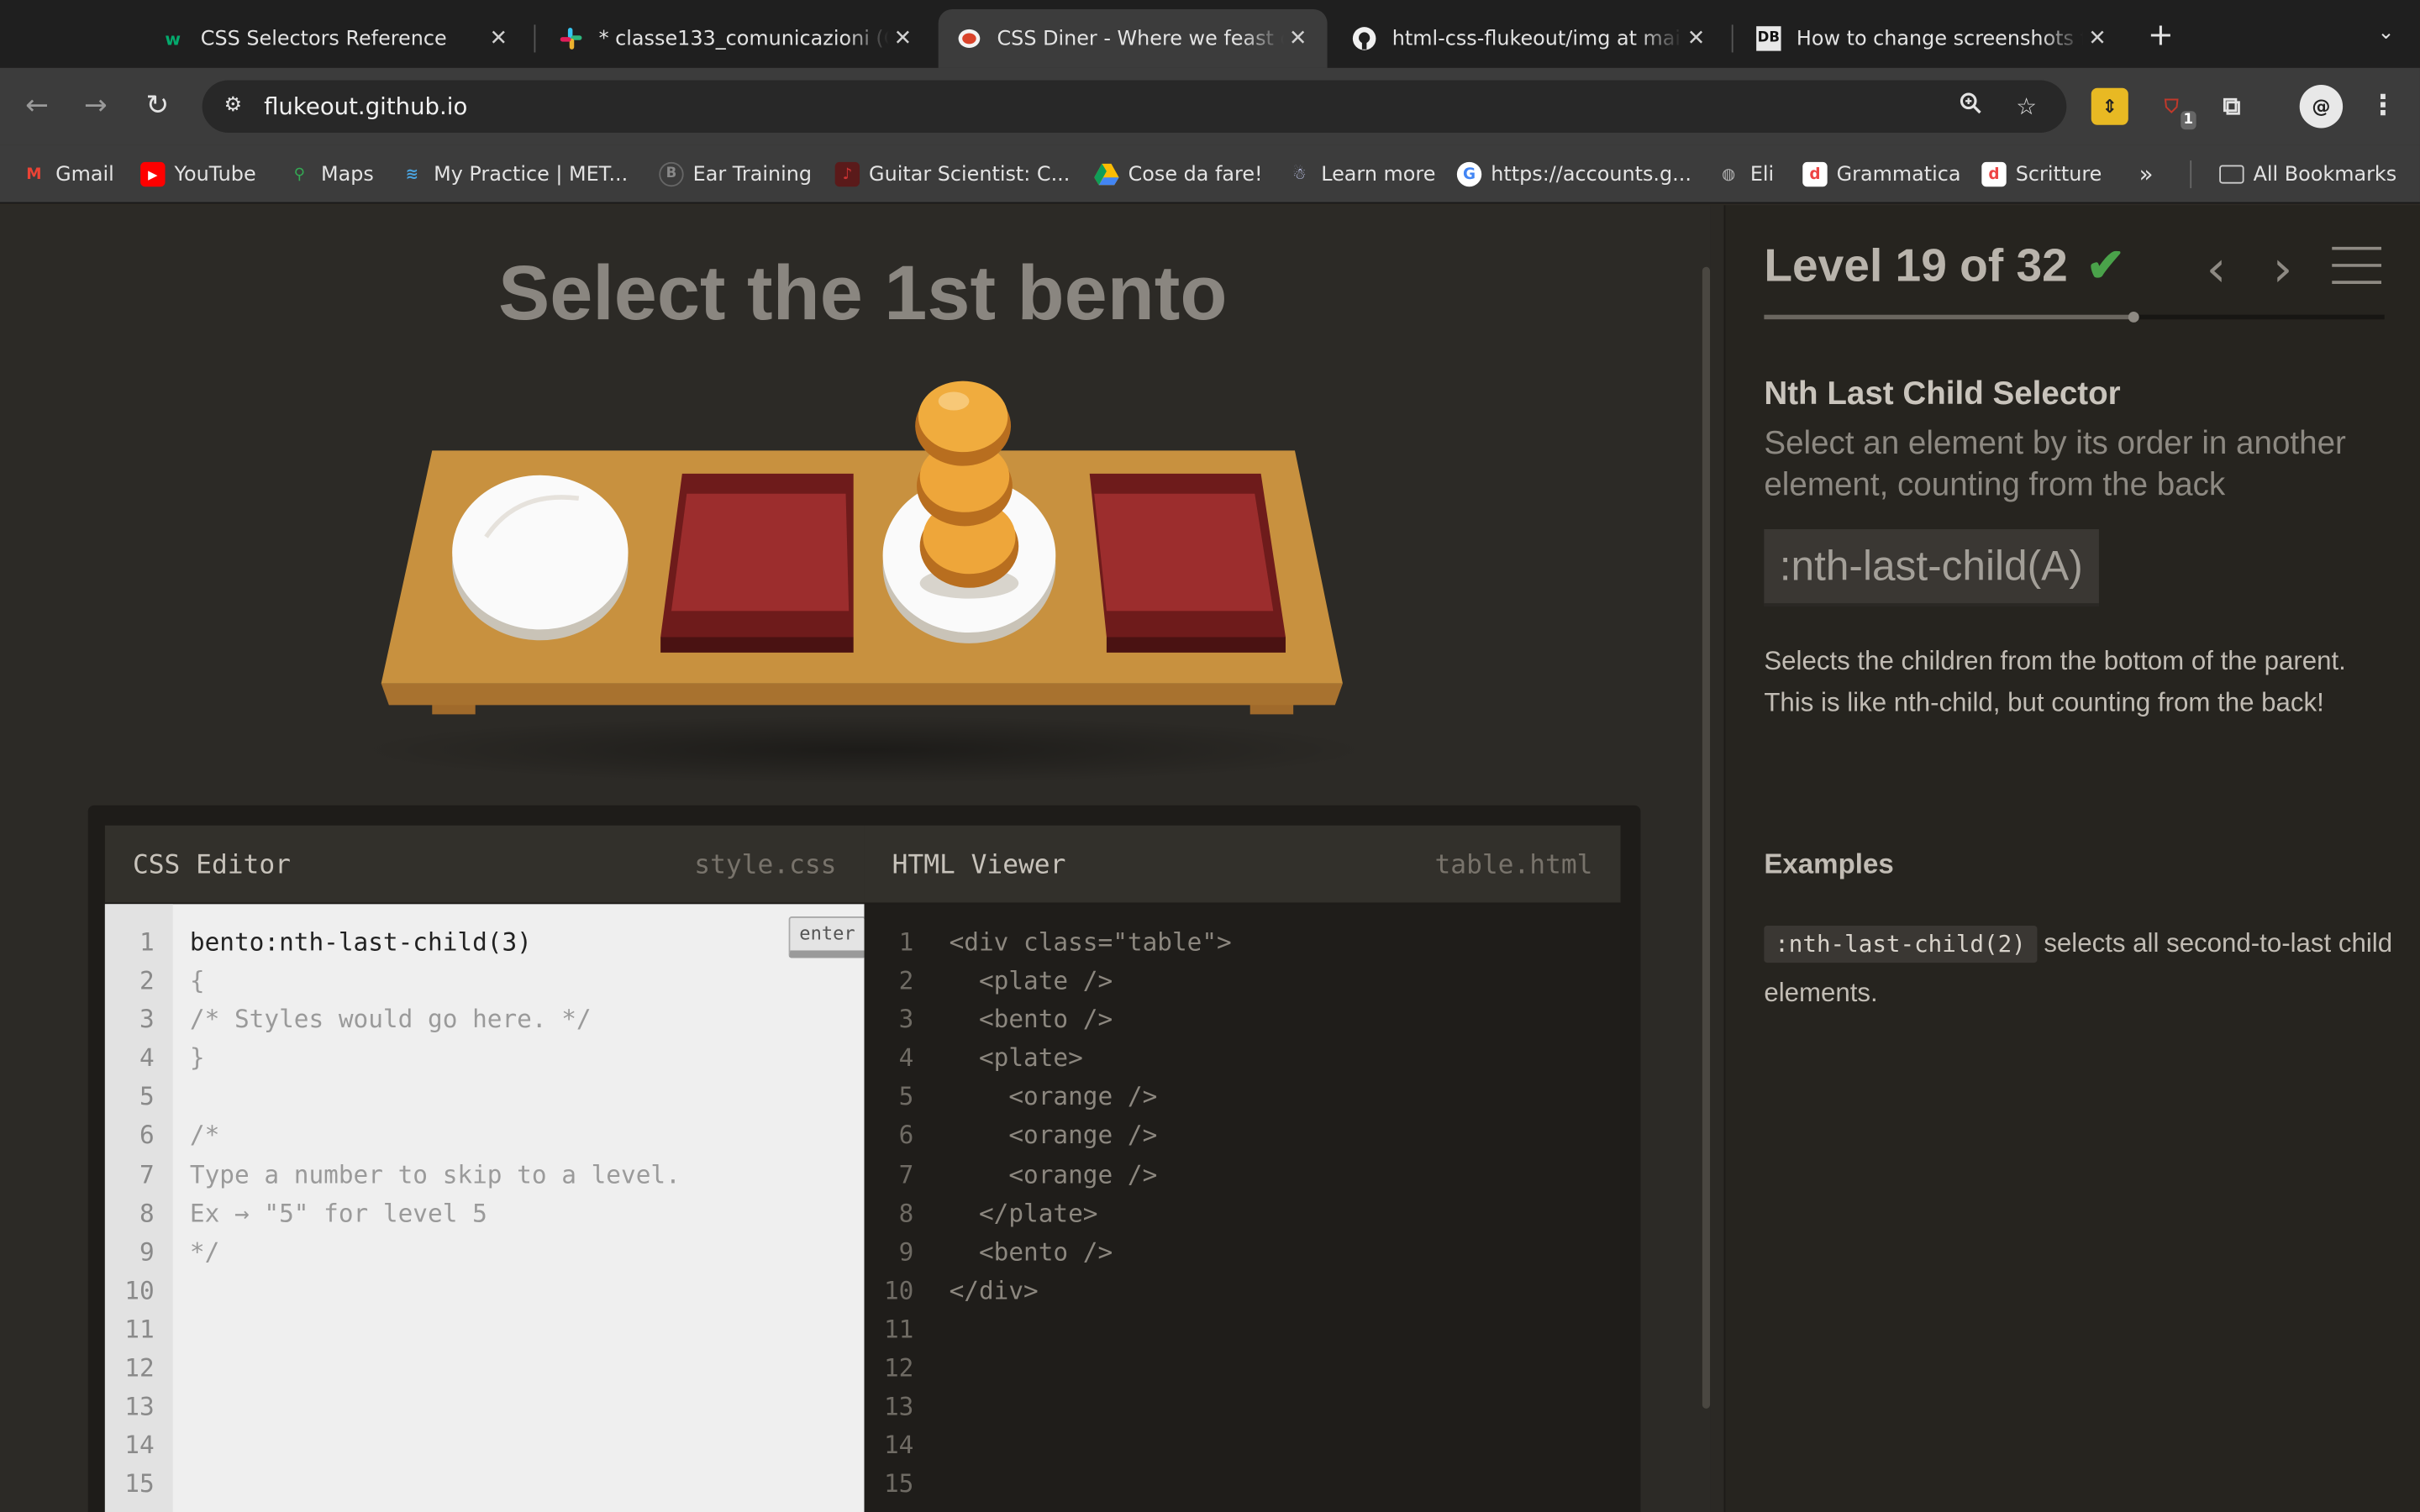 Image resolution: width=2420 pixels, height=1512 pixels. Describe the element at coordinates (899, 1406) in the screenshot. I see `html-line-number: 13` at that location.